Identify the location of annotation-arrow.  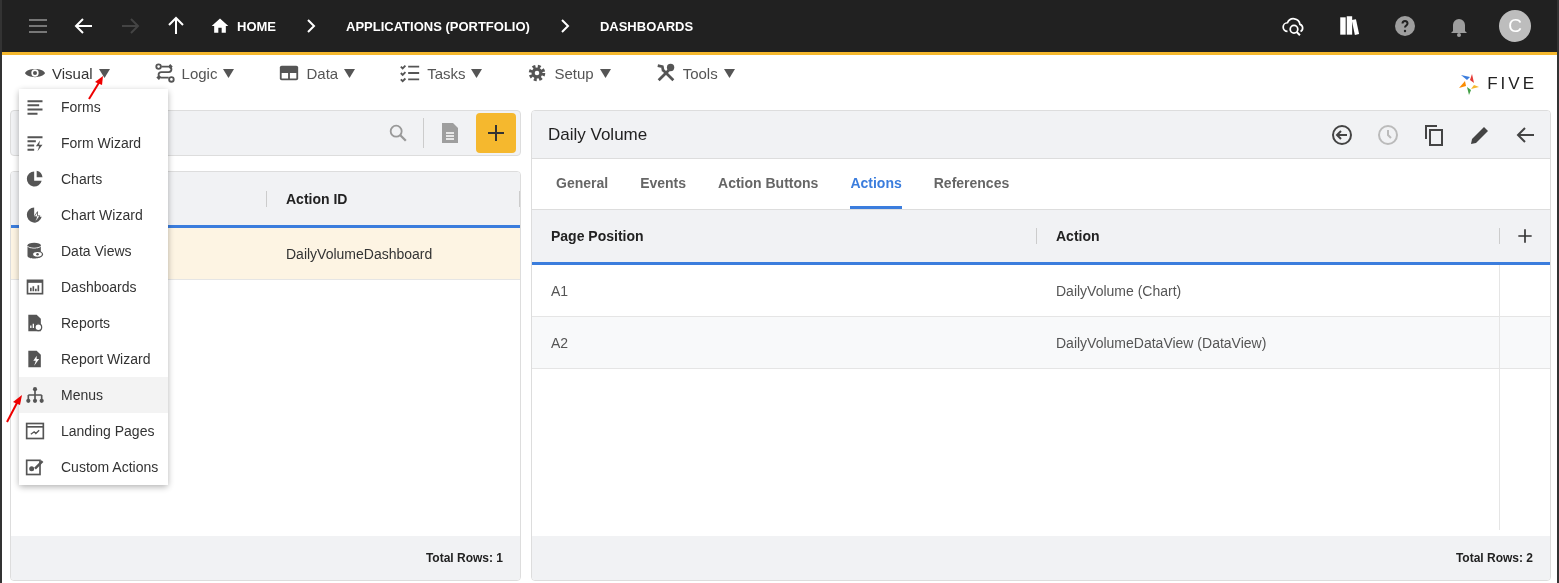
(15, 409).